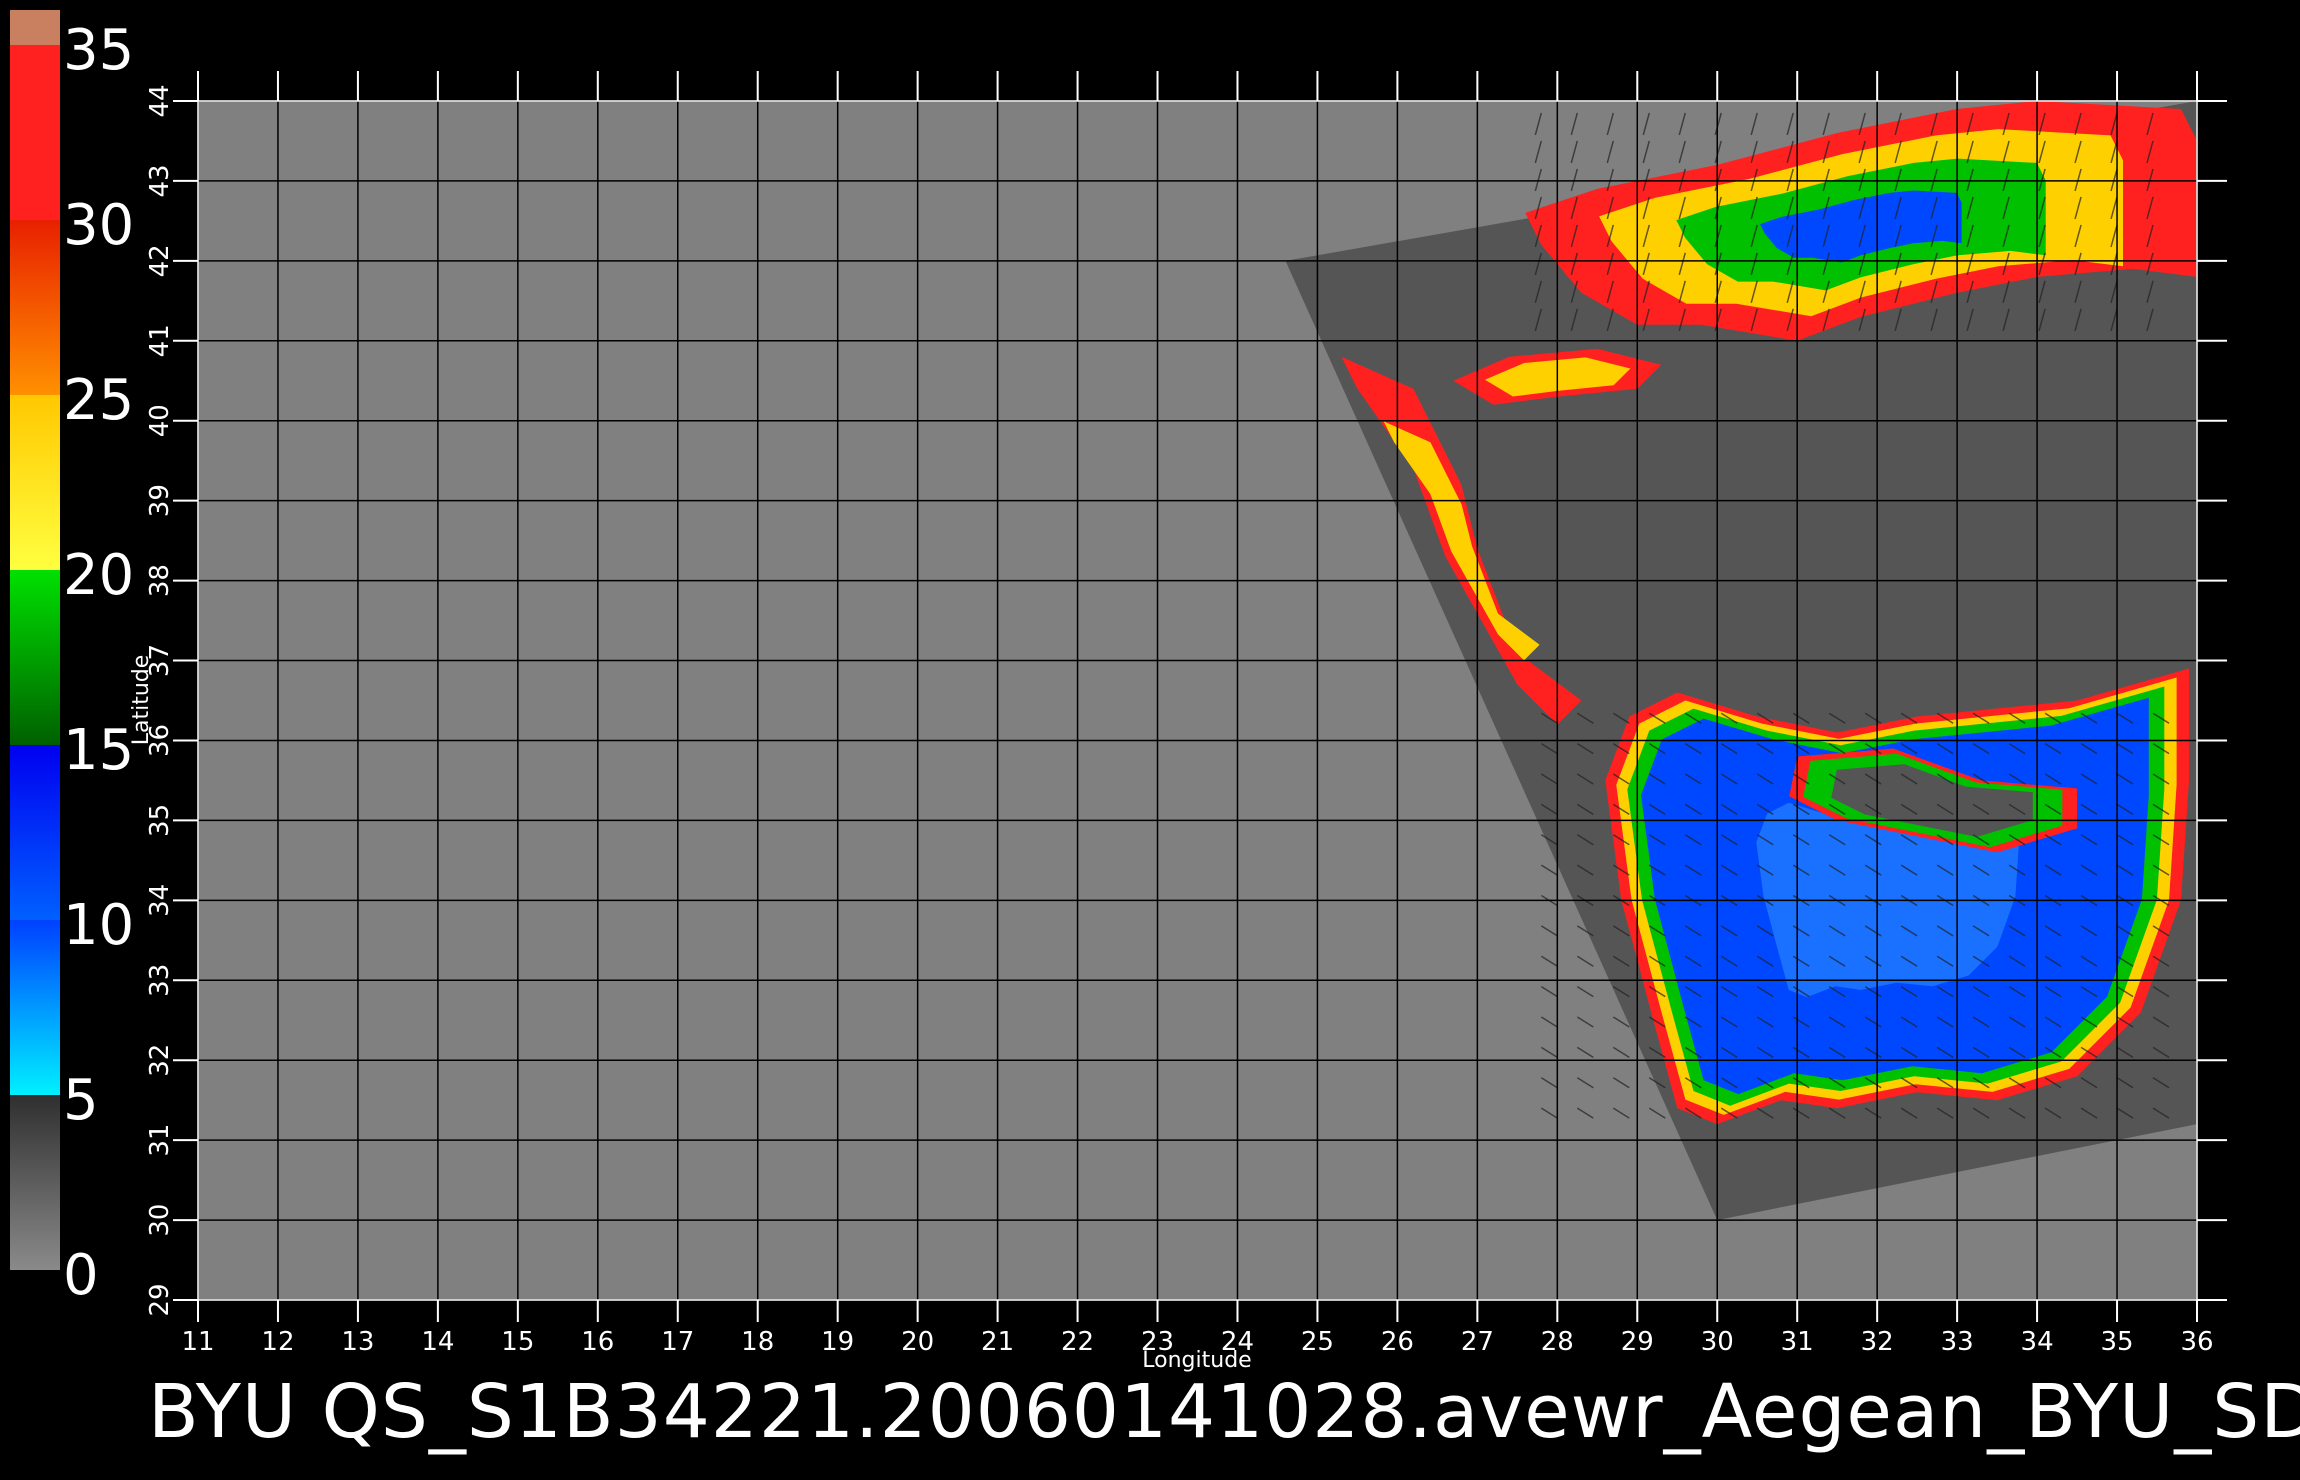 The width and height of the screenshot is (2300, 1480). Describe the element at coordinates (1077, 1342) in the screenshot. I see `lon-tick-label: 22` at that location.